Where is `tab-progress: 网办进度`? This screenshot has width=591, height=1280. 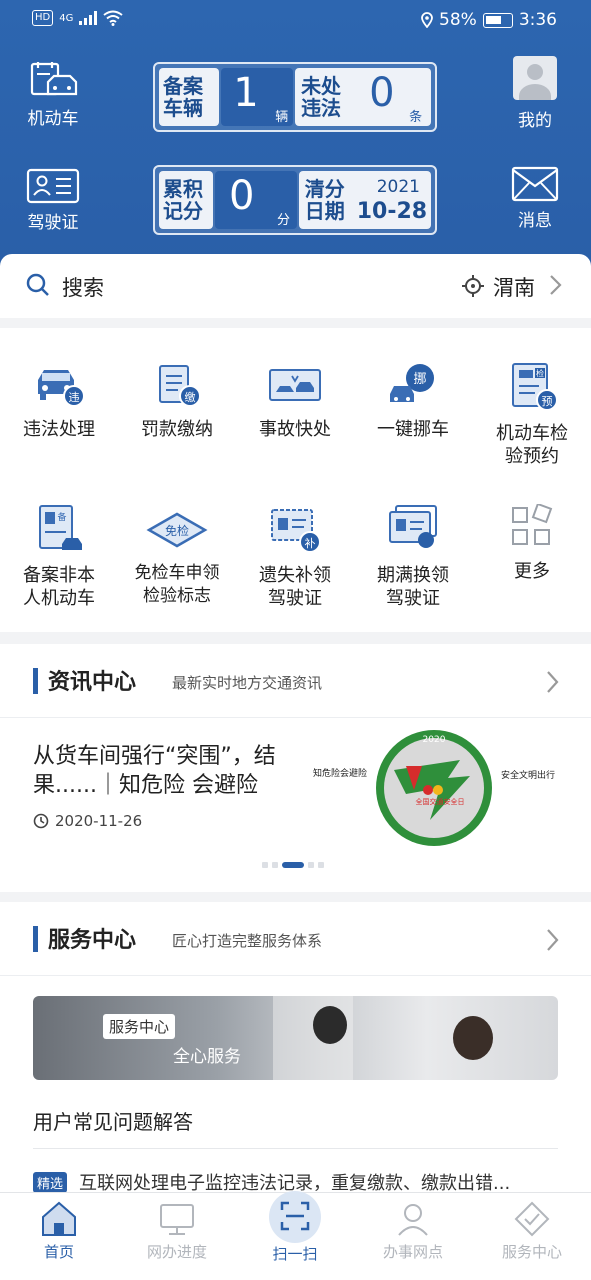 tab-progress: 网办进度 is located at coordinates (177, 1230).